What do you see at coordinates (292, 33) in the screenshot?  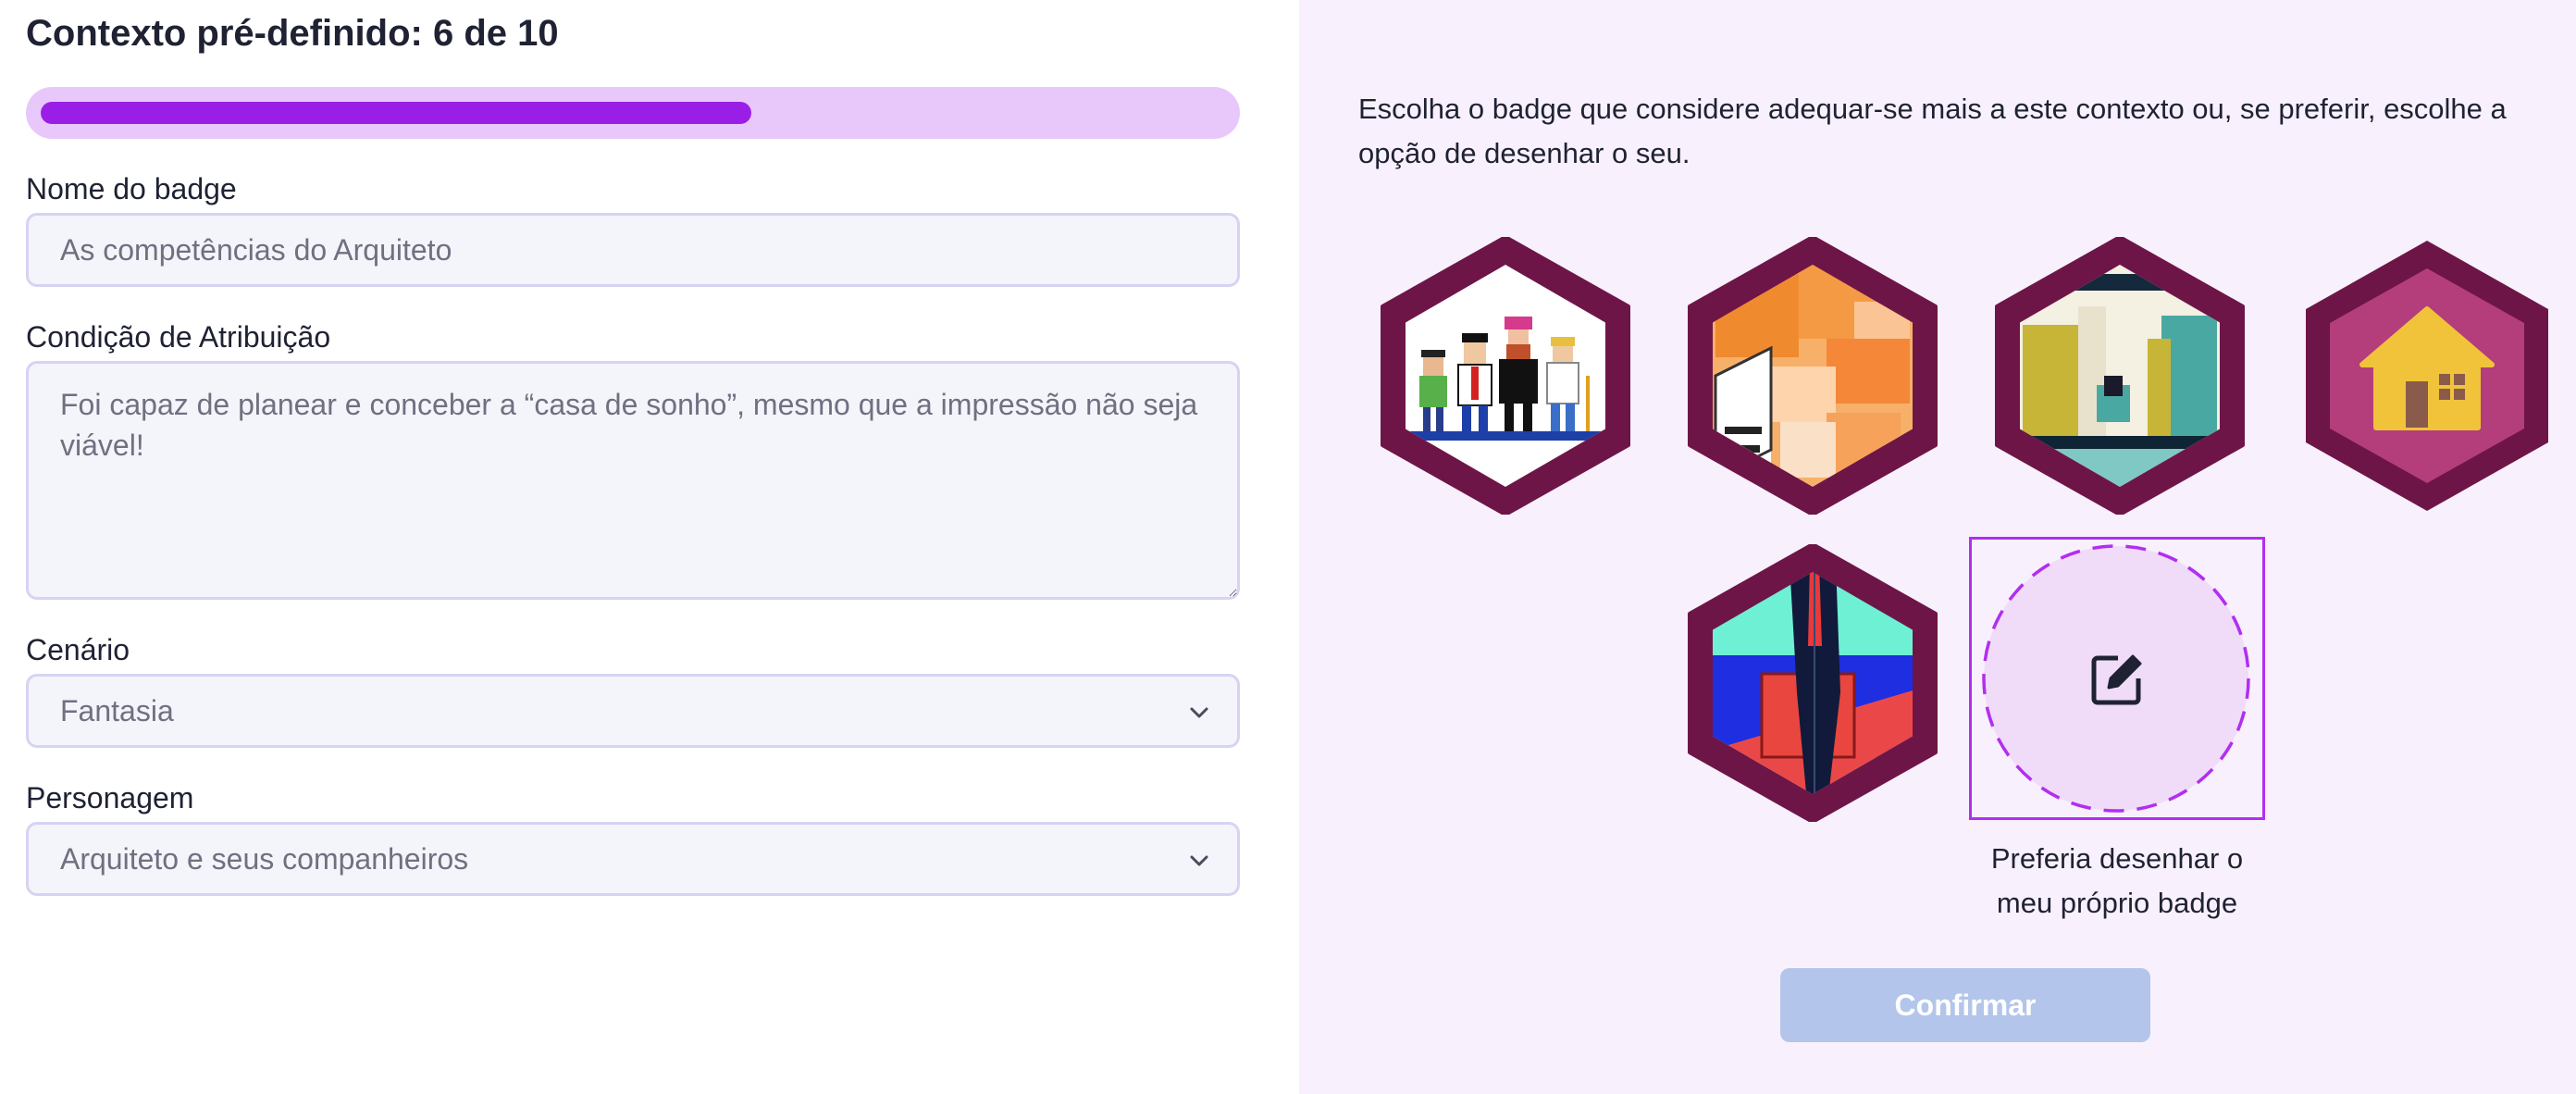 I see `page-title: Contexto pré-definido: 6 de 10` at bounding box center [292, 33].